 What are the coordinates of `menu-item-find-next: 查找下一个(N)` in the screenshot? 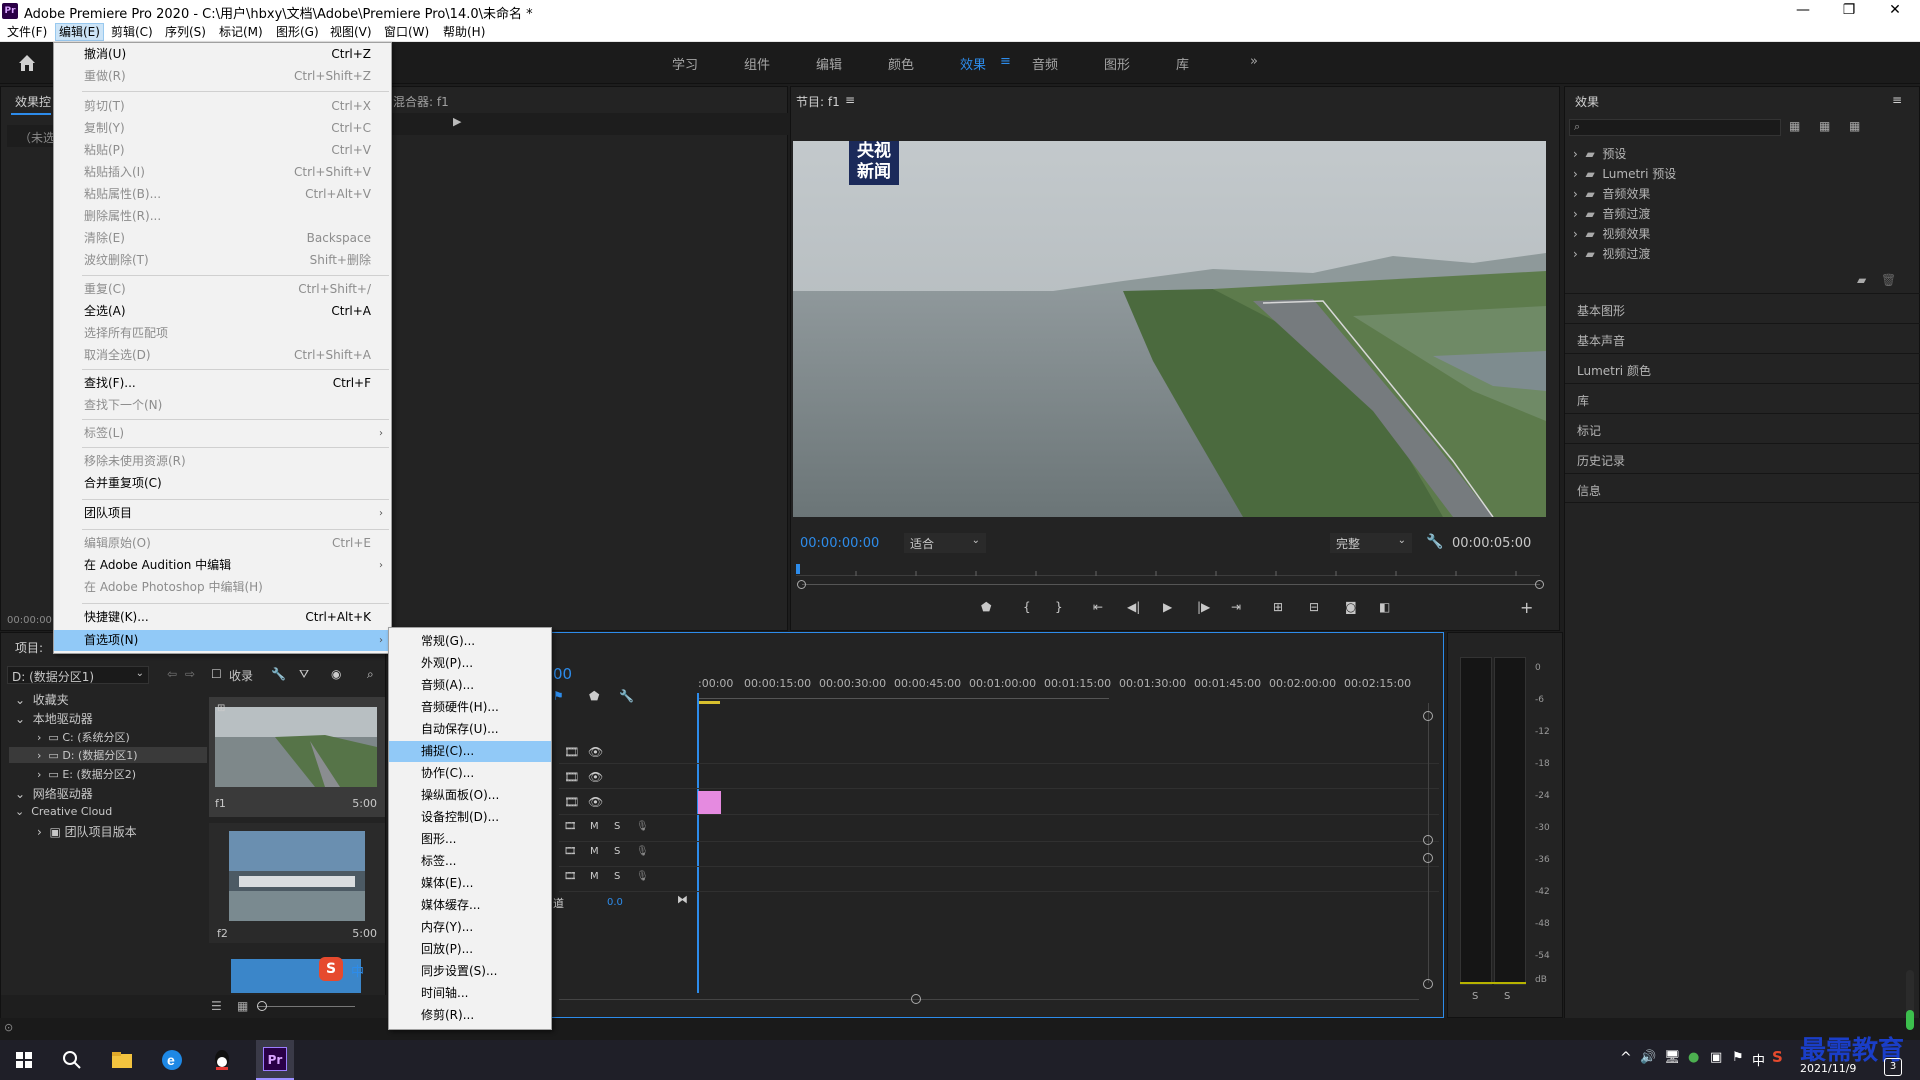 It's located at (222, 405).